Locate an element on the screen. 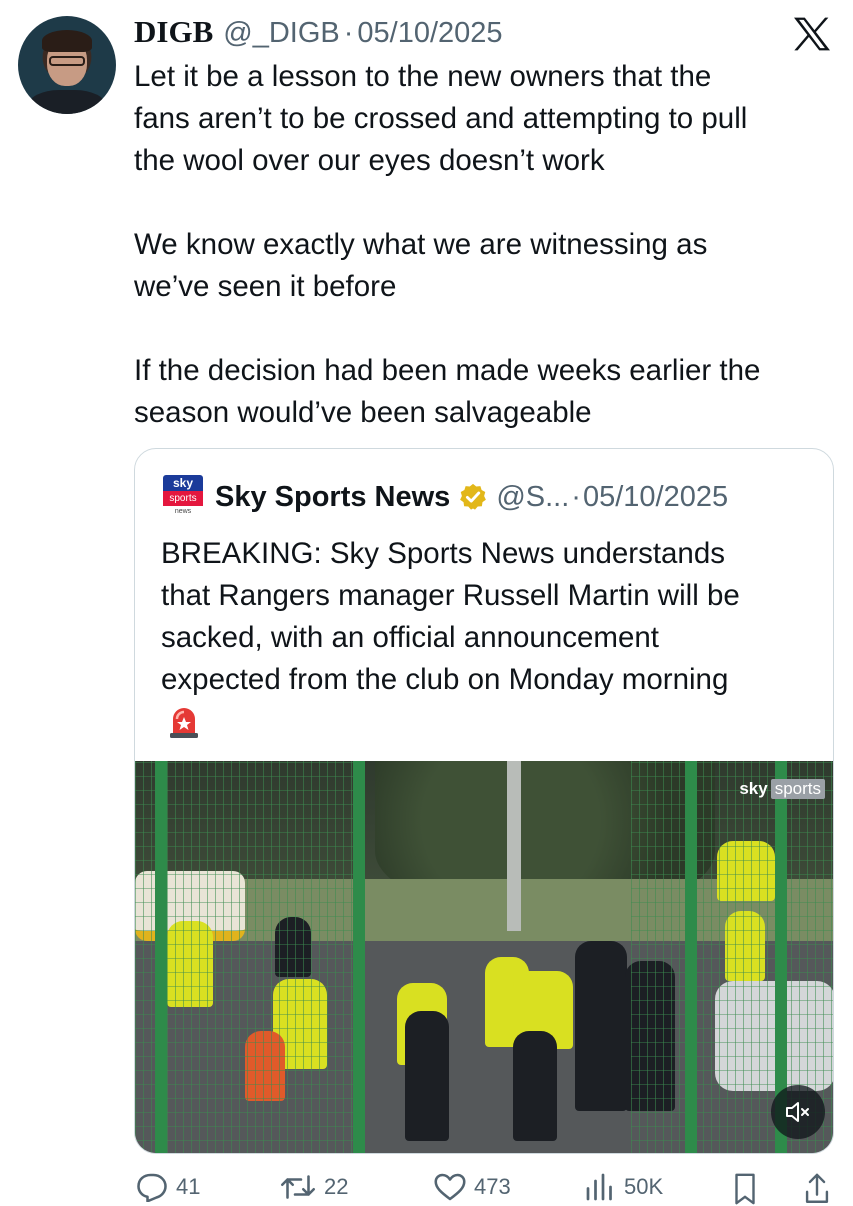  bookmark-icon is located at coordinates (745, 1189).